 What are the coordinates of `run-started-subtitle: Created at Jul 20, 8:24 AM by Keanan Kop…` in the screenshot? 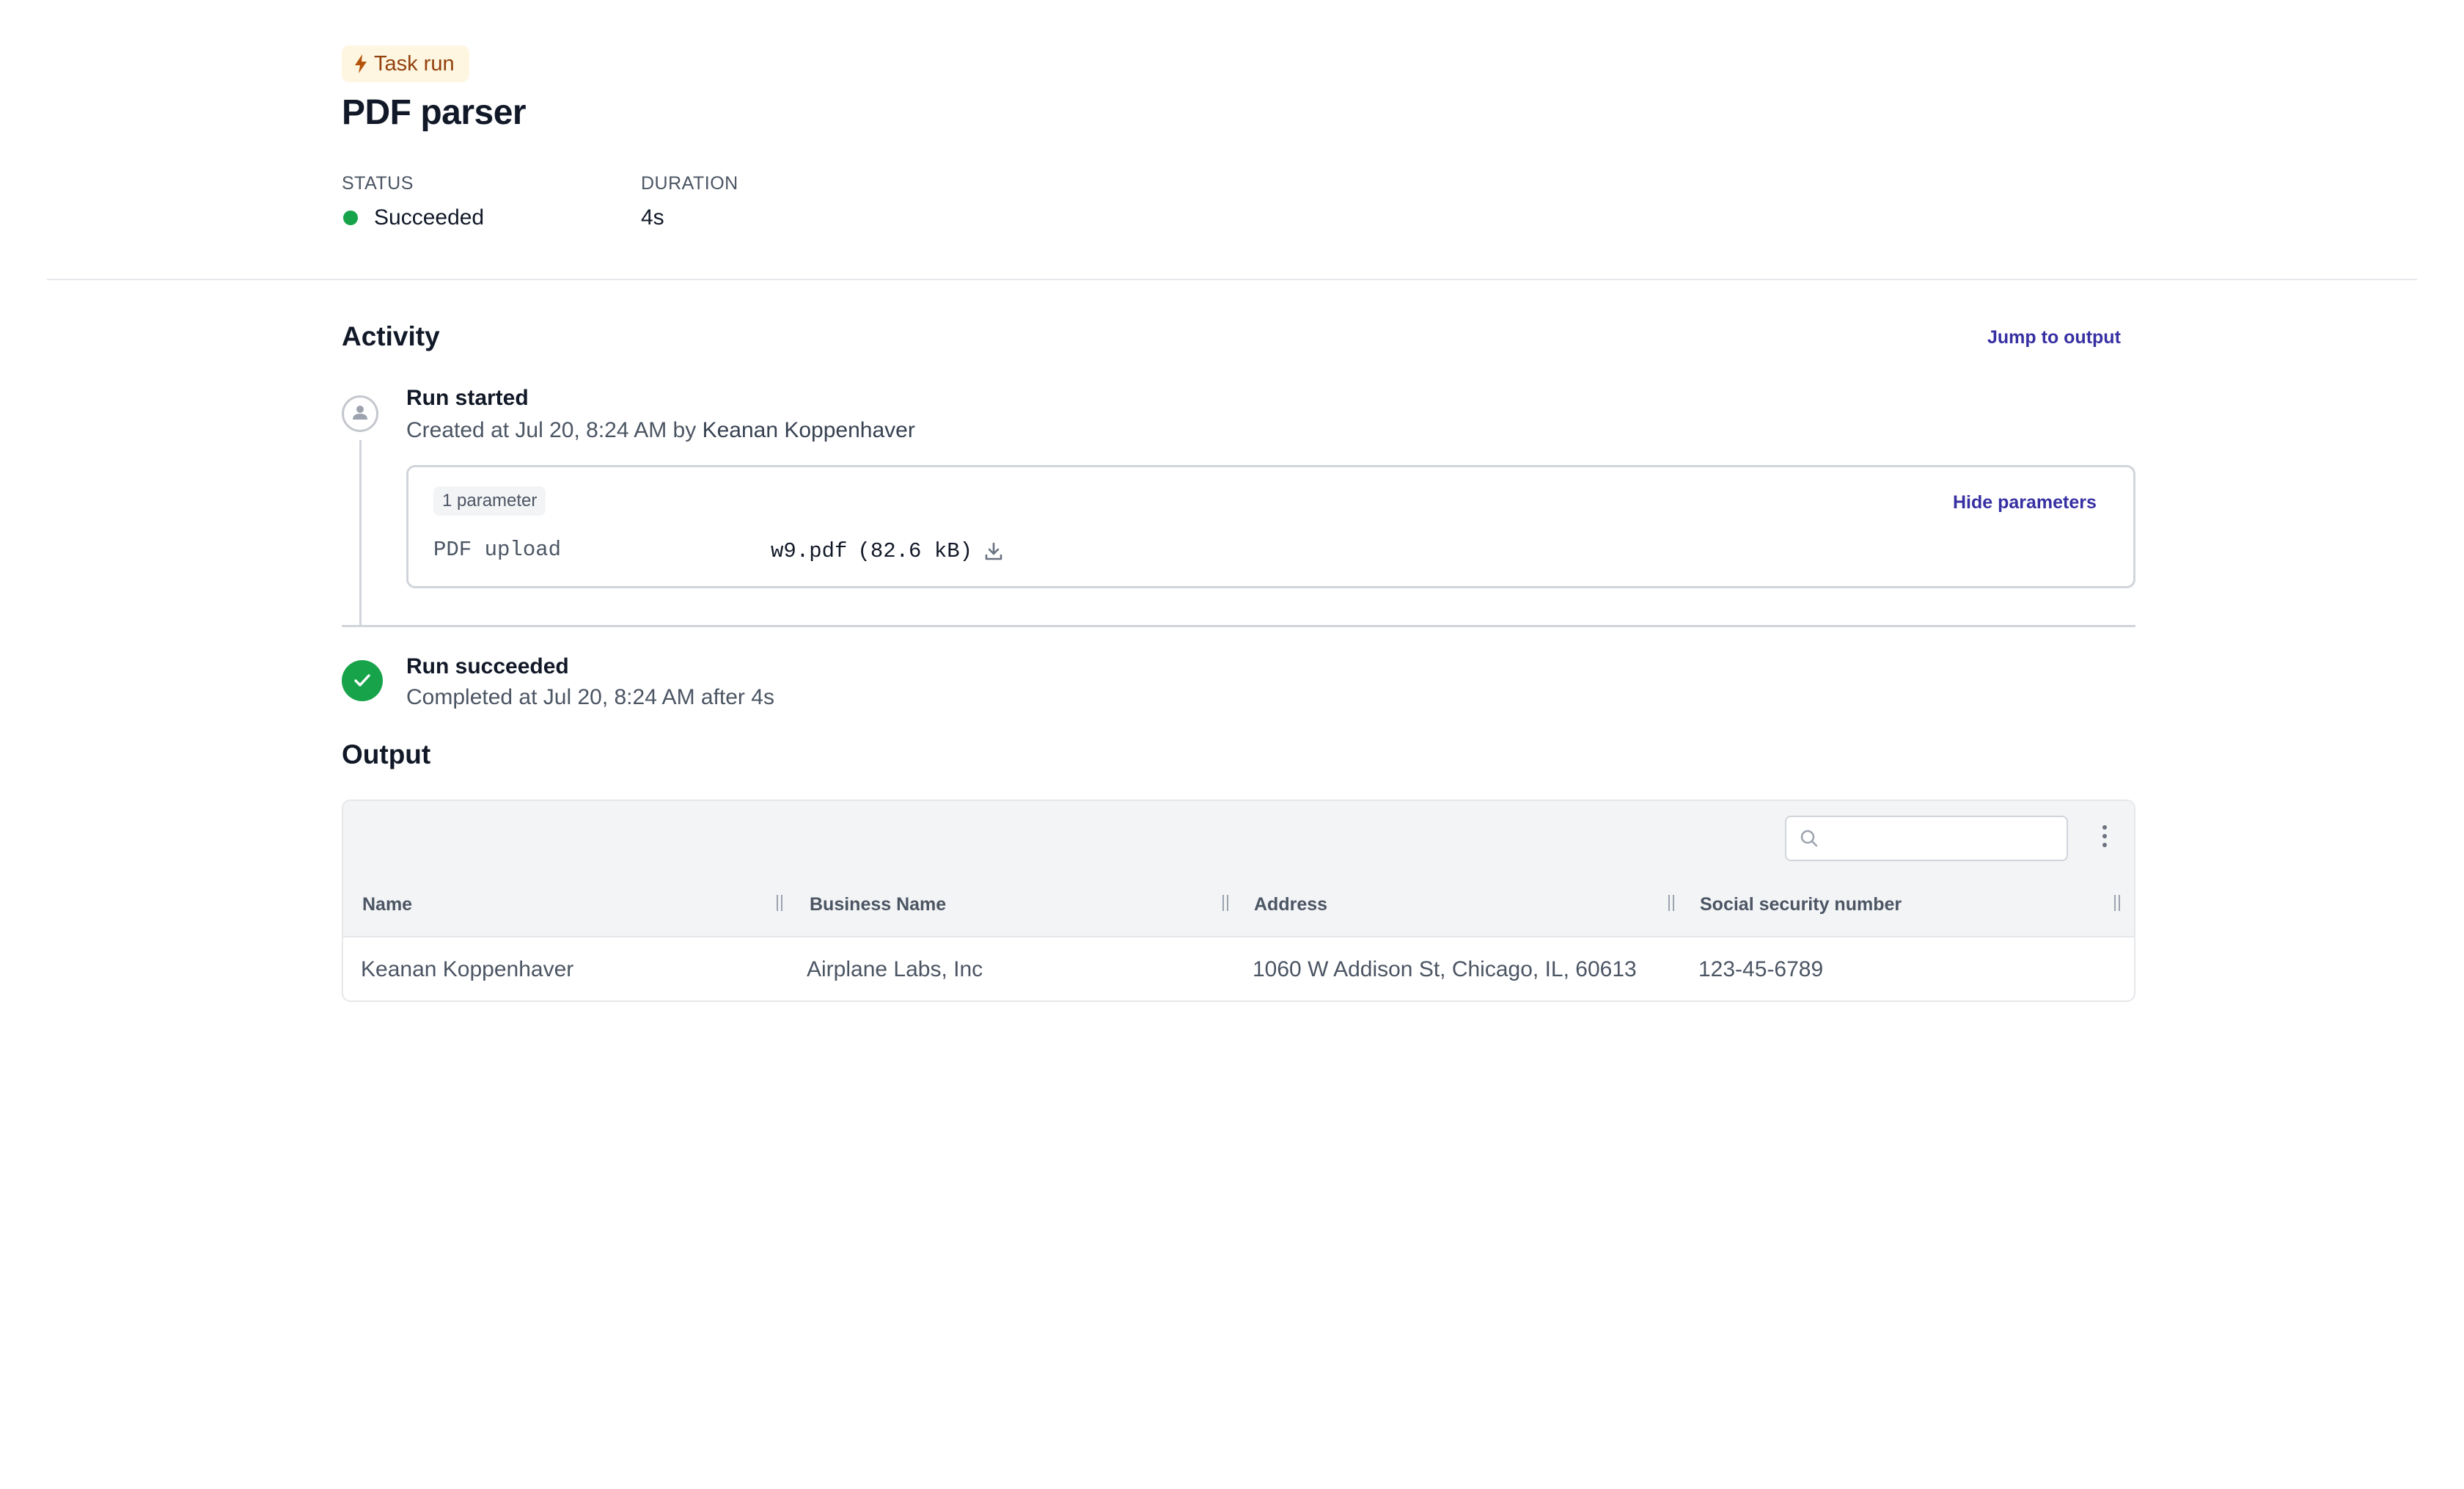 It's located at (660, 430).